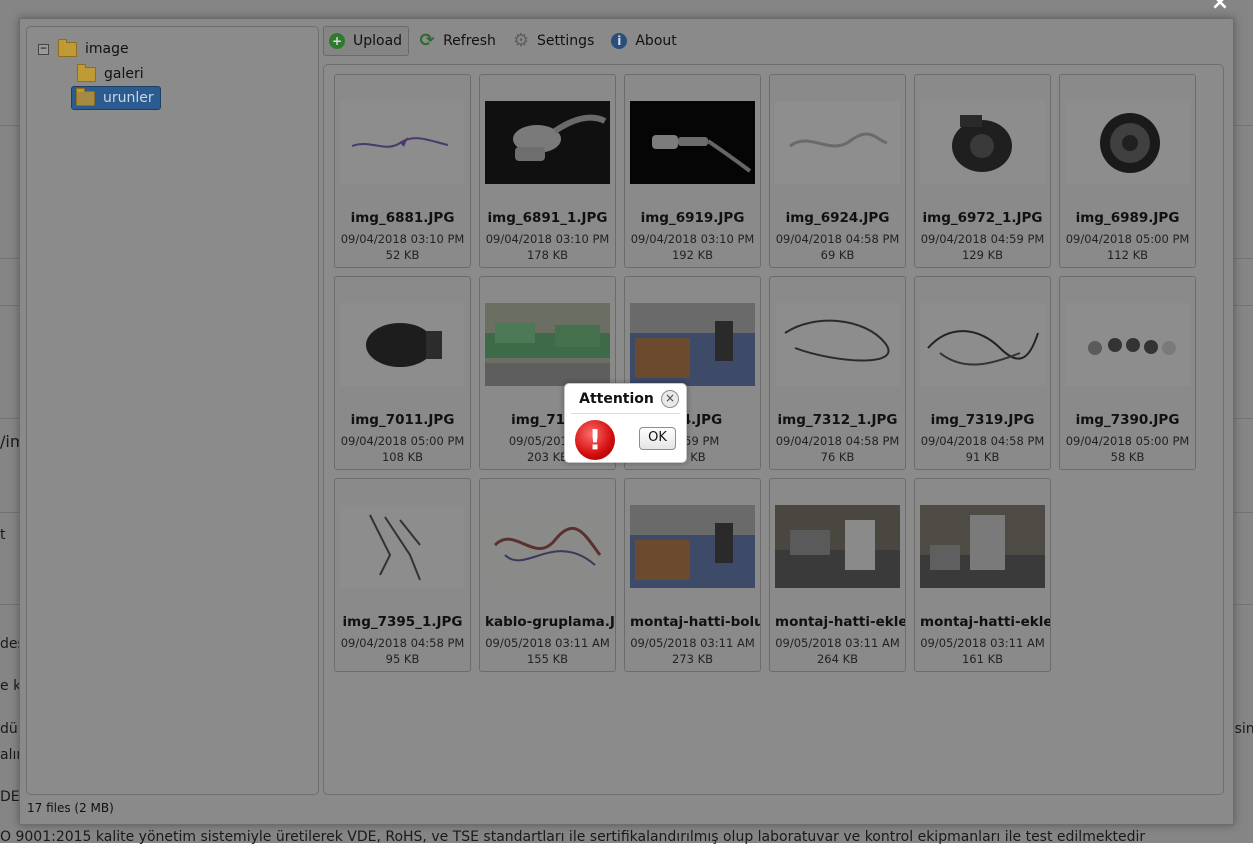 This screenshot has height=845, width=1253. I want to click on file-item: img_6881.JPG 09/04/2018 03:10 PM 52 KB, so click(402, 171).